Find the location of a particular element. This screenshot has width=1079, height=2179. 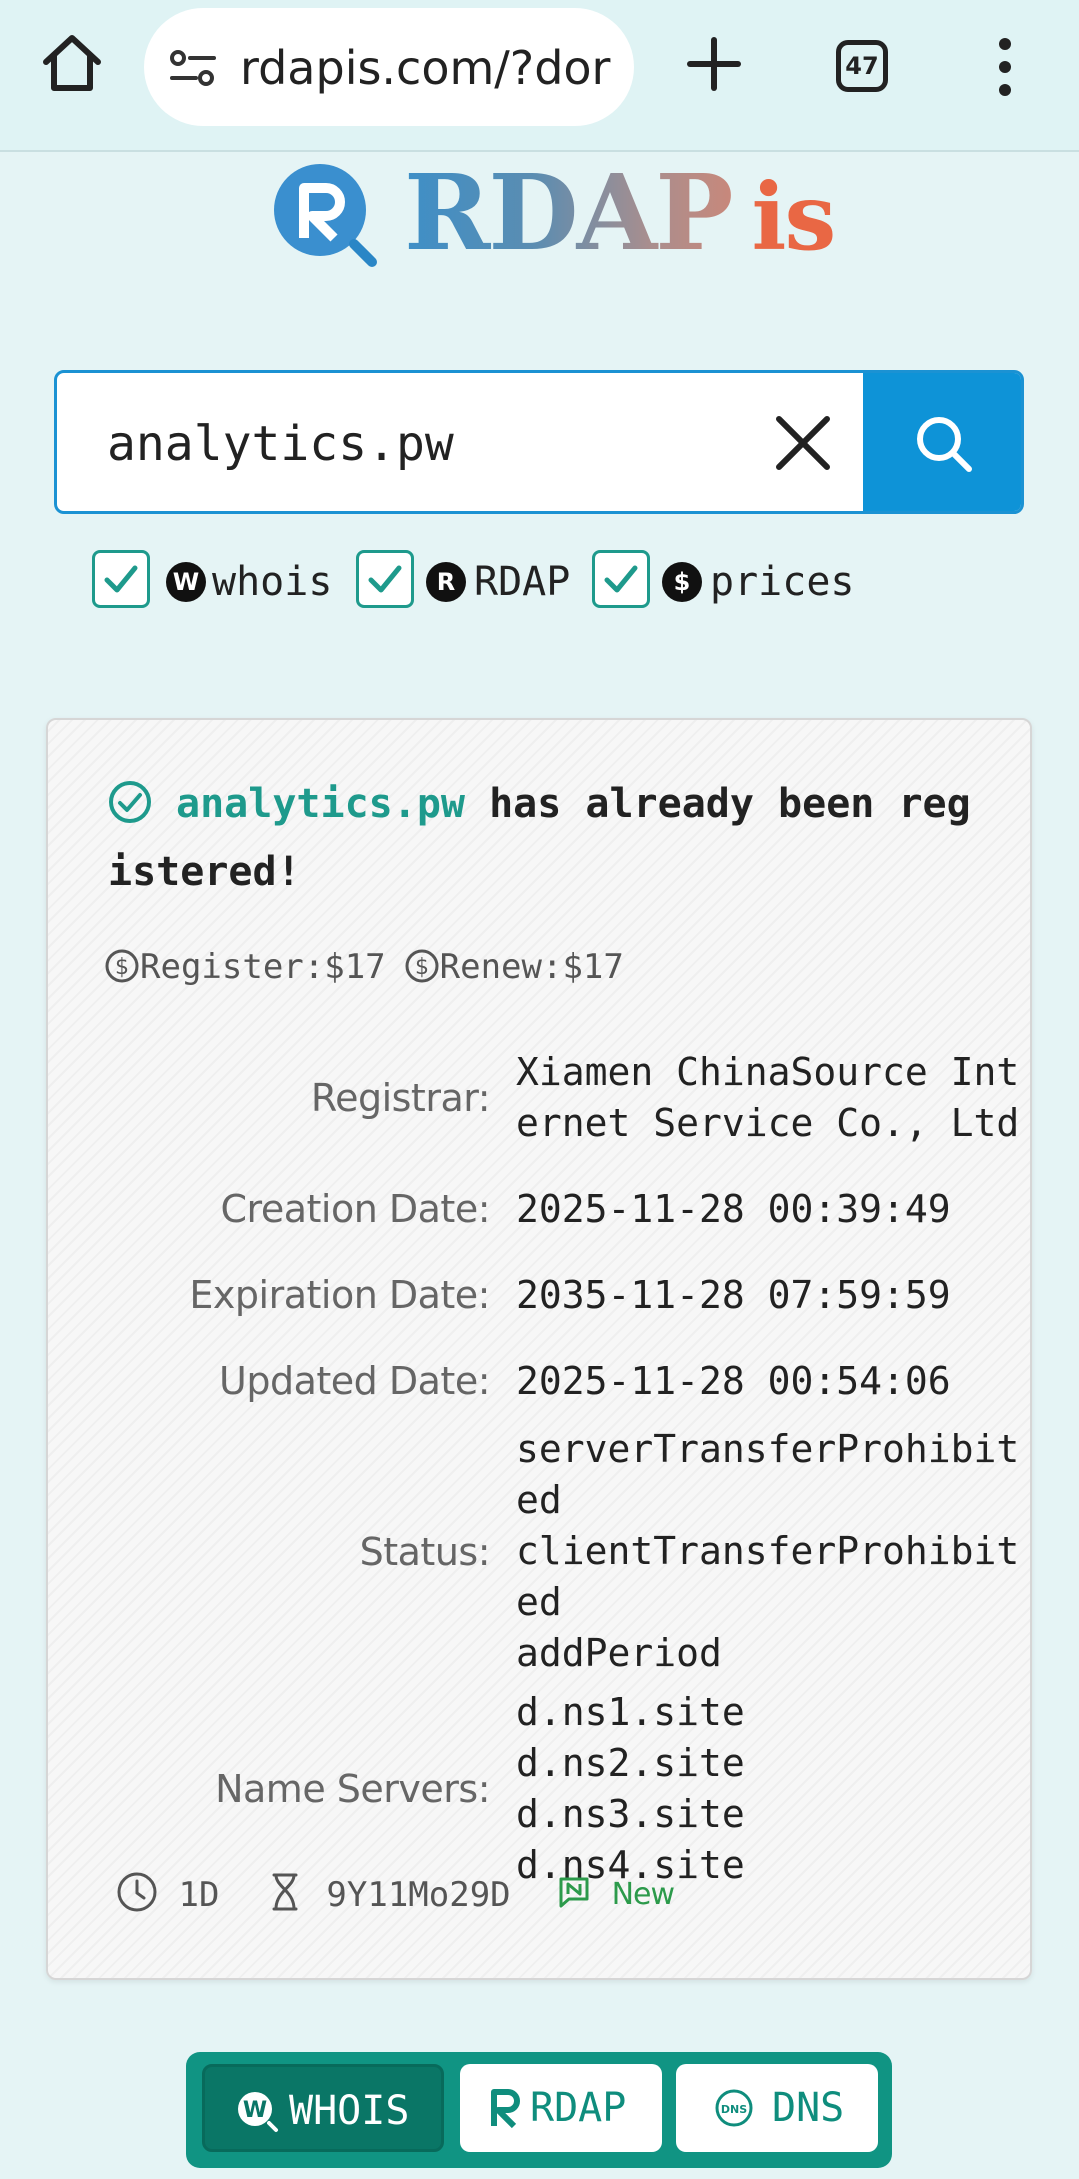

plus-icon is located at coordinates (714, 64).